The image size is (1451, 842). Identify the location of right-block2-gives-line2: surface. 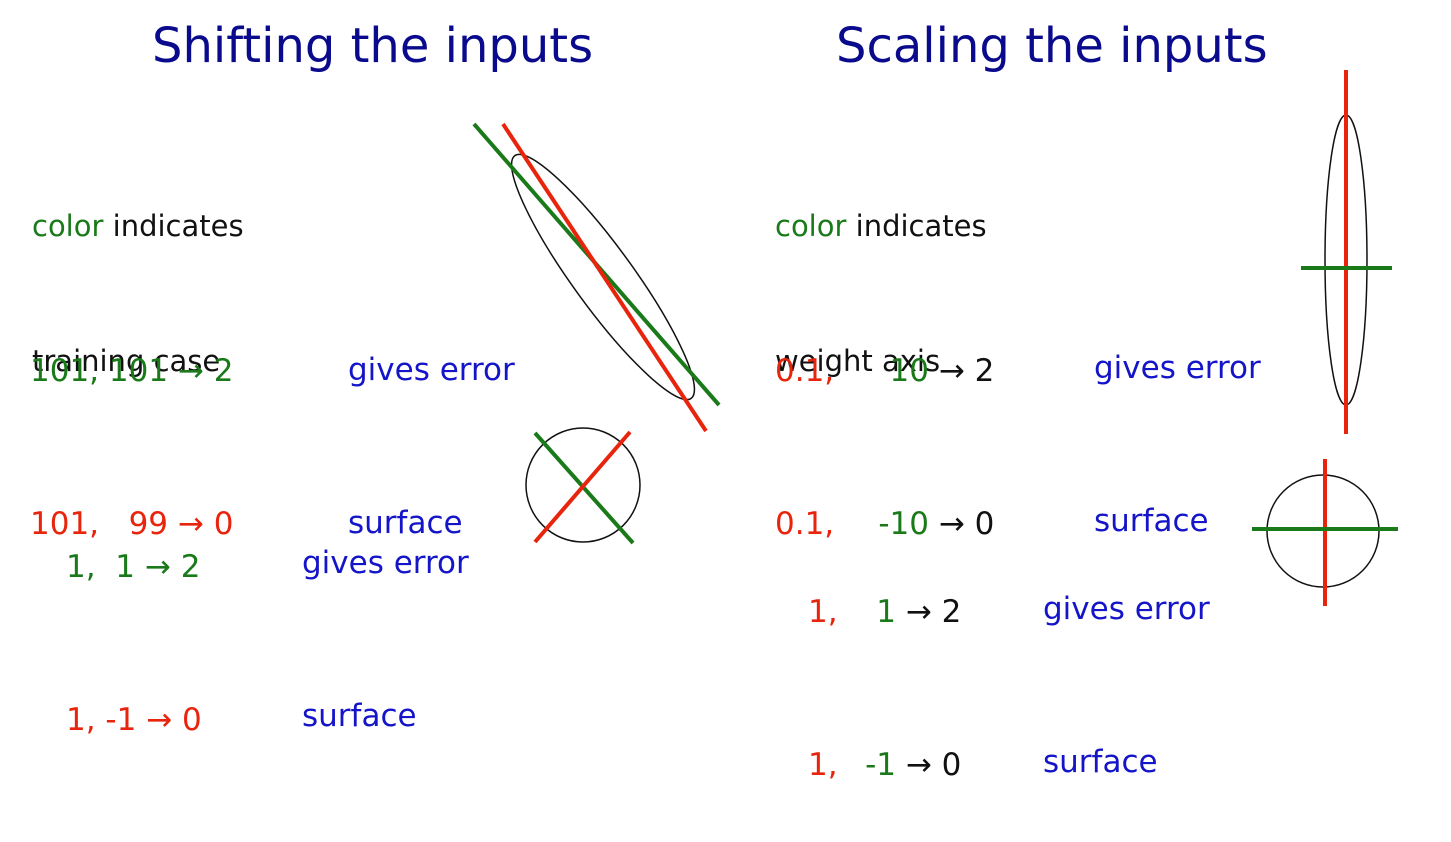
(1100, 762).